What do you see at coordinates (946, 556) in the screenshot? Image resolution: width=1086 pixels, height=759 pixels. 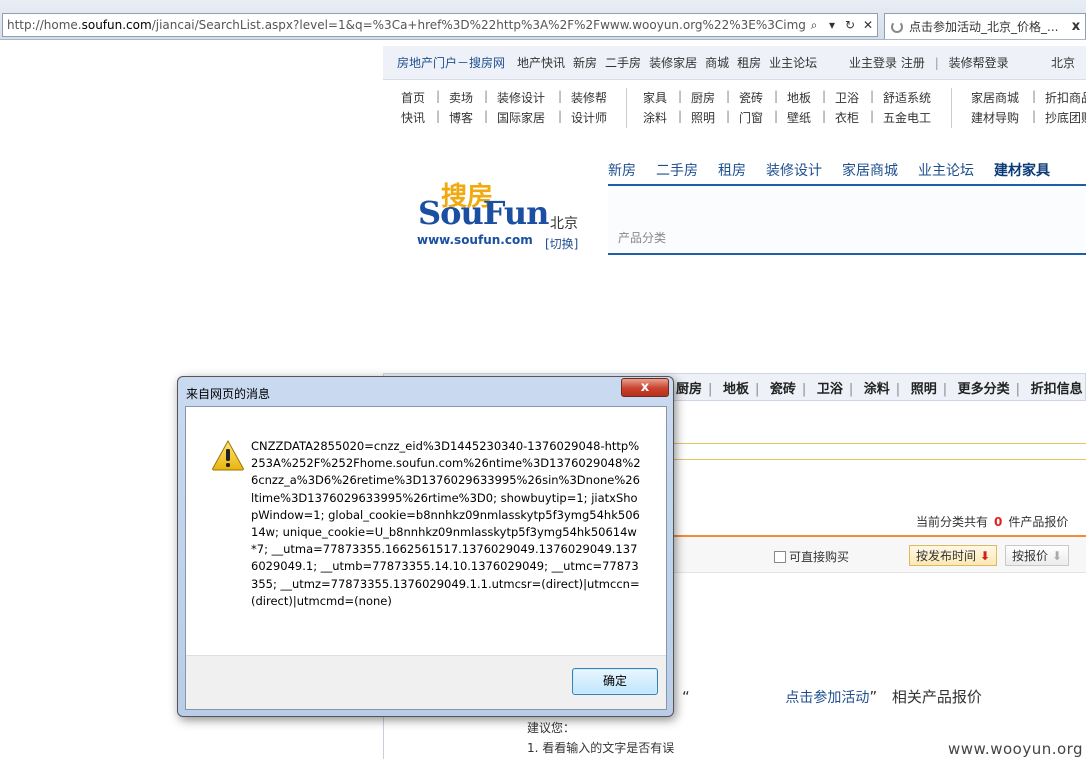 I see `sort-time-label: 按发布时间` at bounding box center [946, 556].